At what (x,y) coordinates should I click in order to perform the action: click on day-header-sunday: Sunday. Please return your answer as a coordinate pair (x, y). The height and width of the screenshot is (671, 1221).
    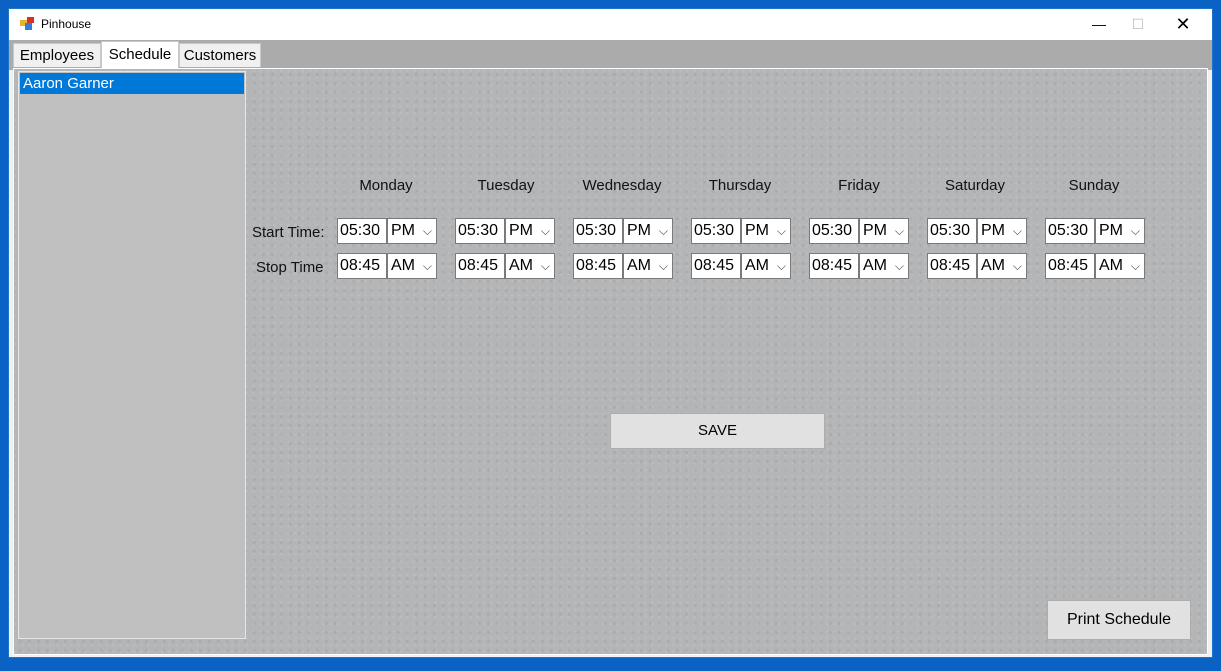
    Looking at the image, I should click on (1094, 185).